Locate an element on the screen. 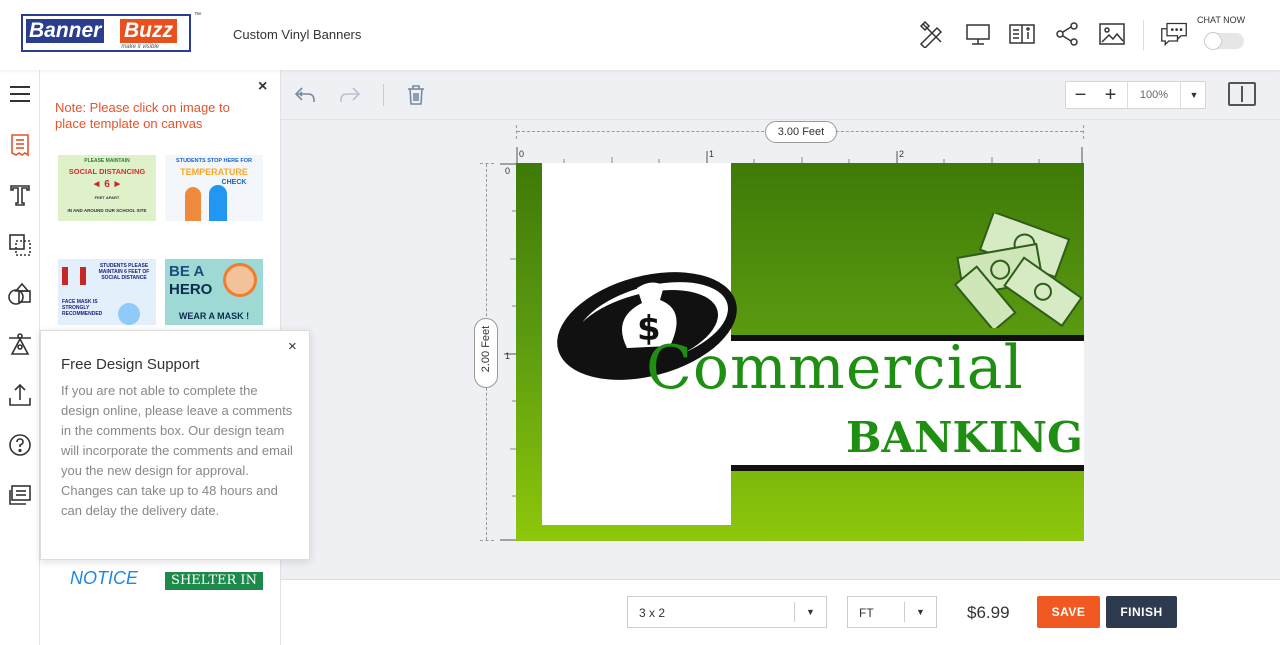  tool-rail is located at coordinates (20, 357).